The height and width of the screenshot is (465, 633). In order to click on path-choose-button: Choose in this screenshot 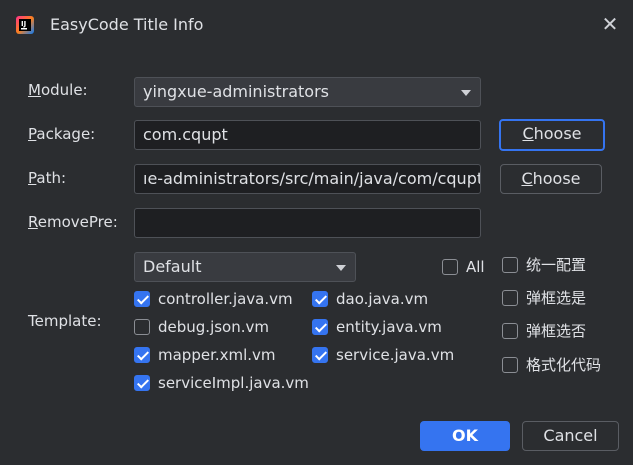, I will do `click(551, 179)`.